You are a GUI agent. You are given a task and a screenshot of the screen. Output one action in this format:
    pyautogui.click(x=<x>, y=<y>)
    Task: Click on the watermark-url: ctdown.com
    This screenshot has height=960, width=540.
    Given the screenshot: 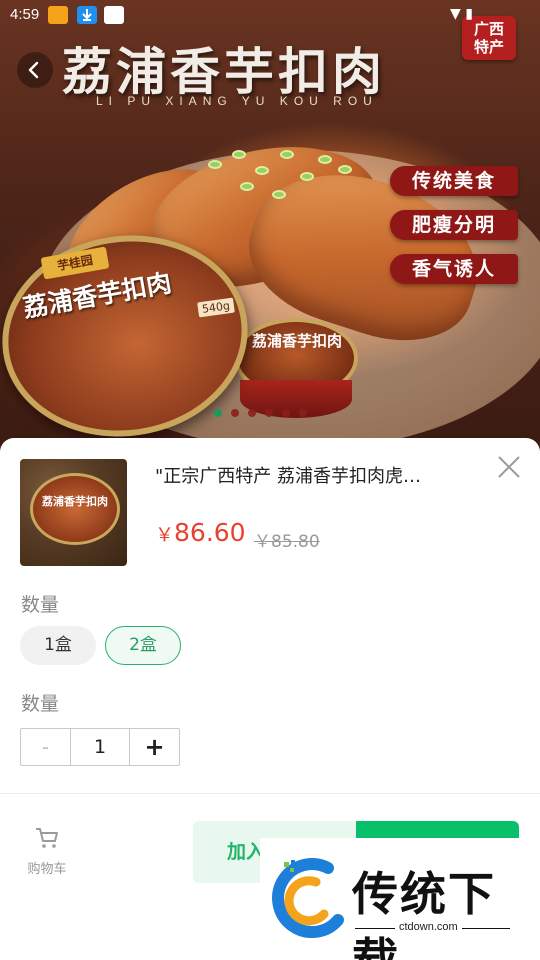 What is the action you would take?
    pyautogui.click(x=428, y=927)
    